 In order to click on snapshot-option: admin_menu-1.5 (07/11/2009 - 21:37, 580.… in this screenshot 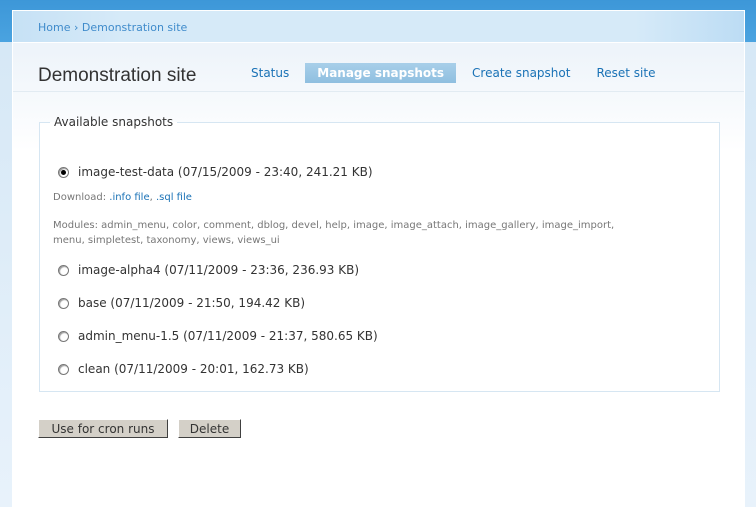, I will do `click(218, 336)`.